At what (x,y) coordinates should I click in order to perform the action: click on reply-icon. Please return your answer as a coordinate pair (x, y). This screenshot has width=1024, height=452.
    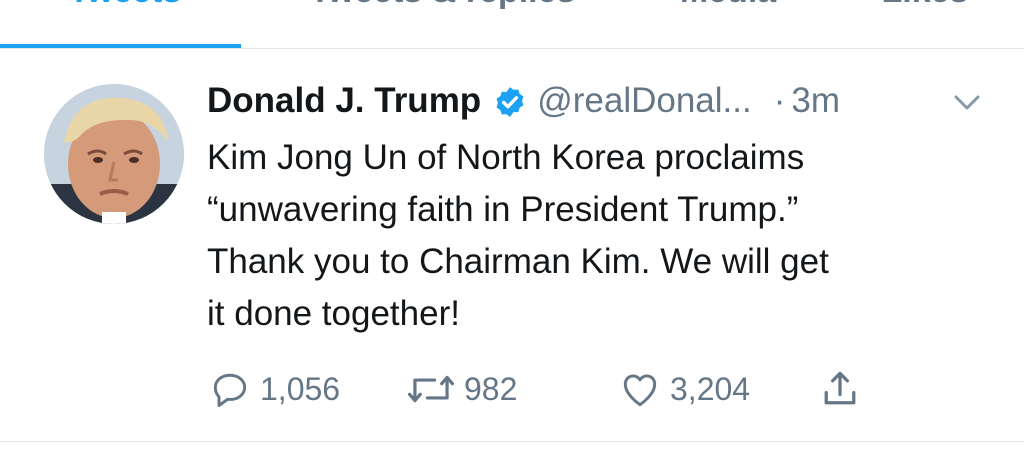
    Looking at the image, I should click on (230, 390).